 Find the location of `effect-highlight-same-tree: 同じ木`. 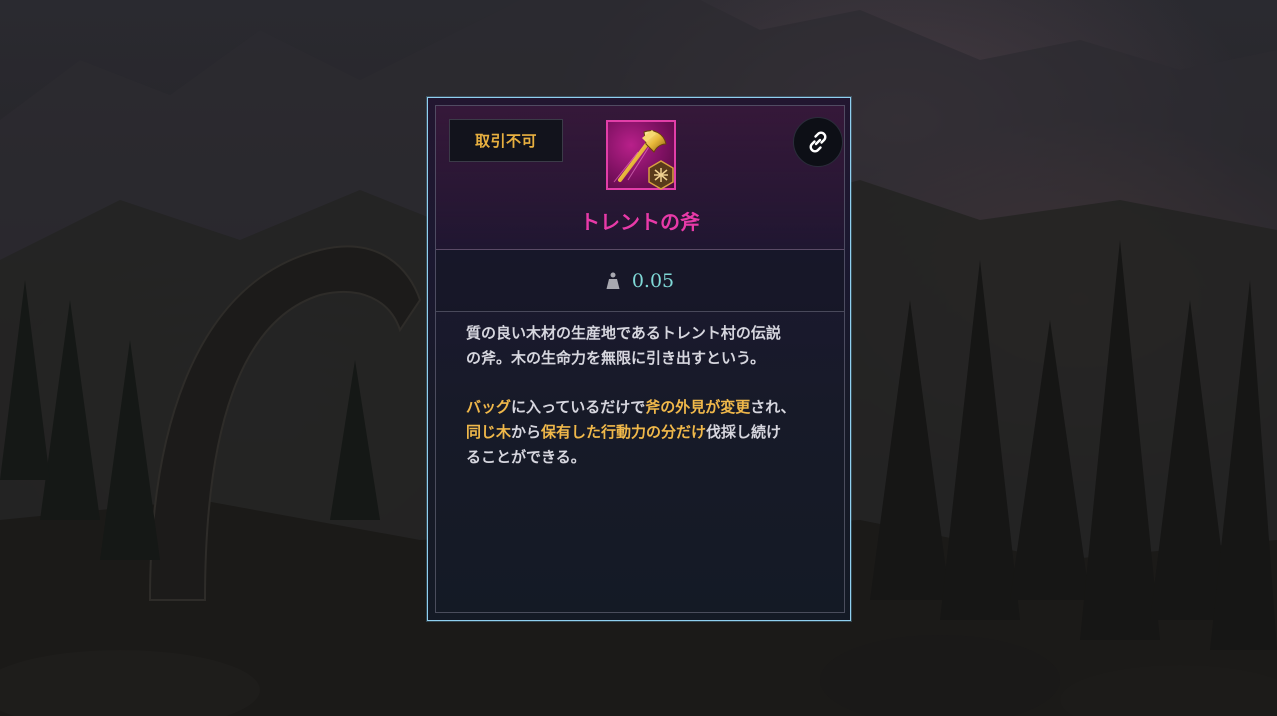

effect-highlight-same-tree: 同じ木 is located at coordinates (489, 432).